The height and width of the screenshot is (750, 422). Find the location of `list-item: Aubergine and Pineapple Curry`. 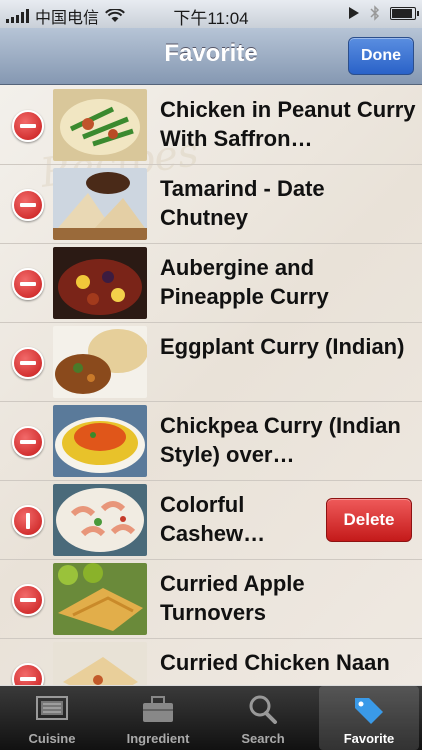

list-item: Aubergine and Pineapple Curry is located at coordinates (211, 283).